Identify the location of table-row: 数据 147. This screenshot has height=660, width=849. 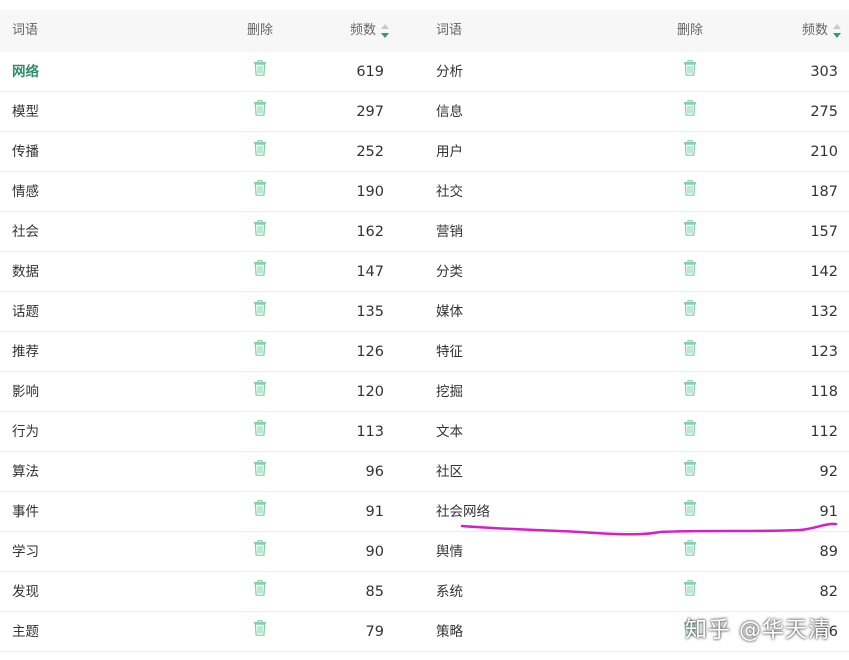
(212, 272).